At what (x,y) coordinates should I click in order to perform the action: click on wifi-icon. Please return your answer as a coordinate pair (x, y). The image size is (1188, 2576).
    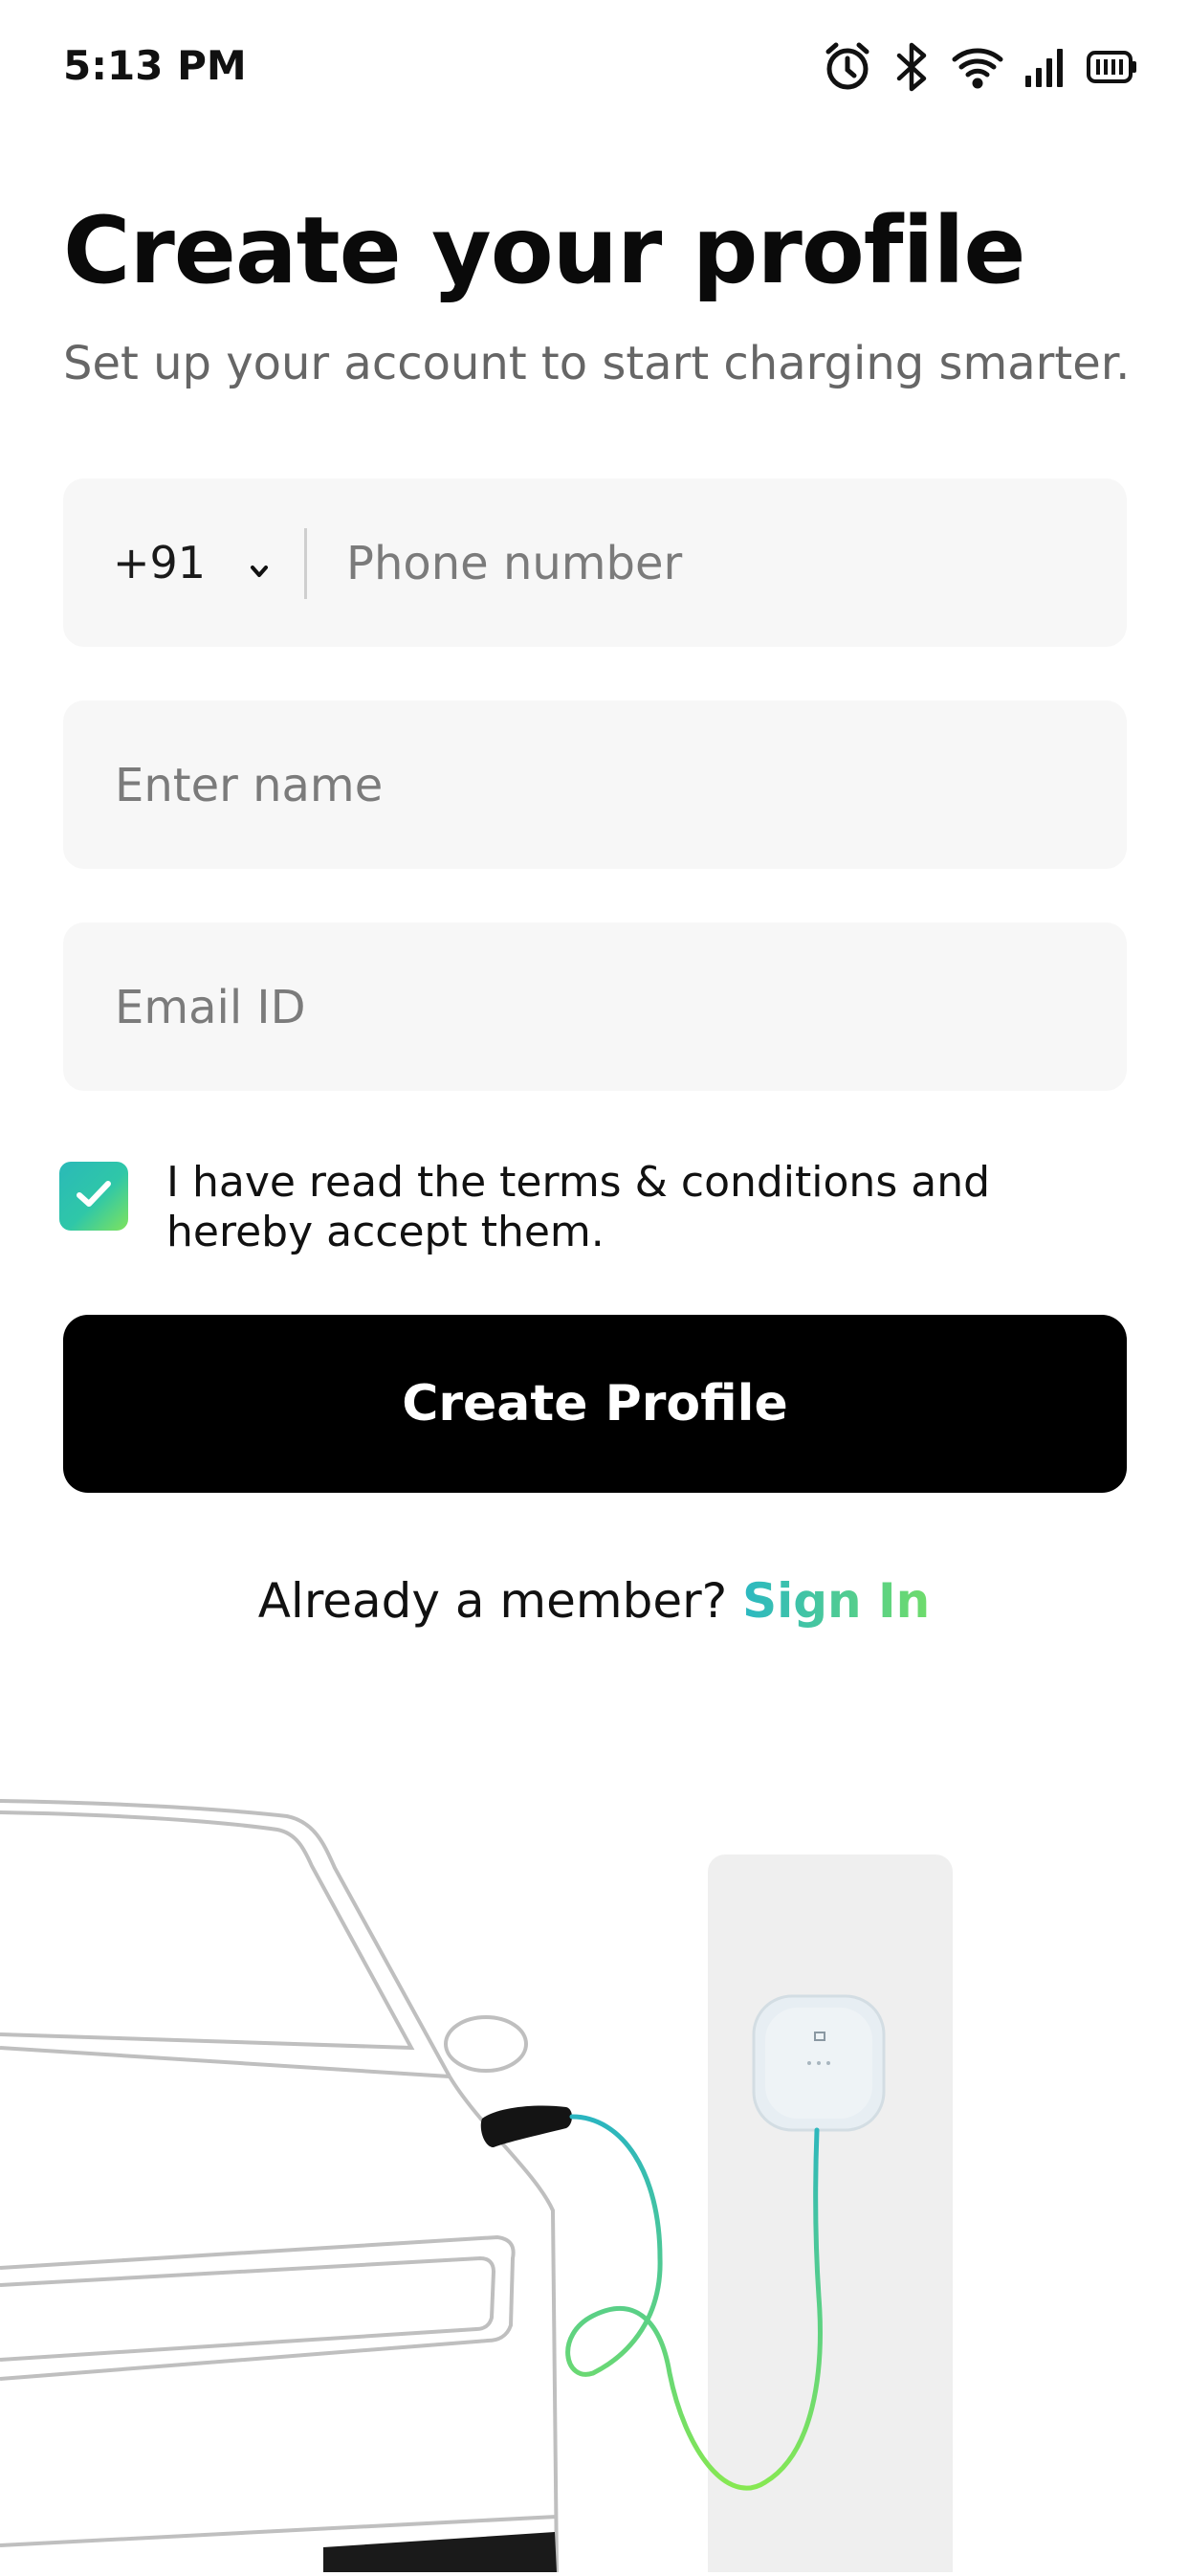
    Looking at the image, I should click on (977, 67).